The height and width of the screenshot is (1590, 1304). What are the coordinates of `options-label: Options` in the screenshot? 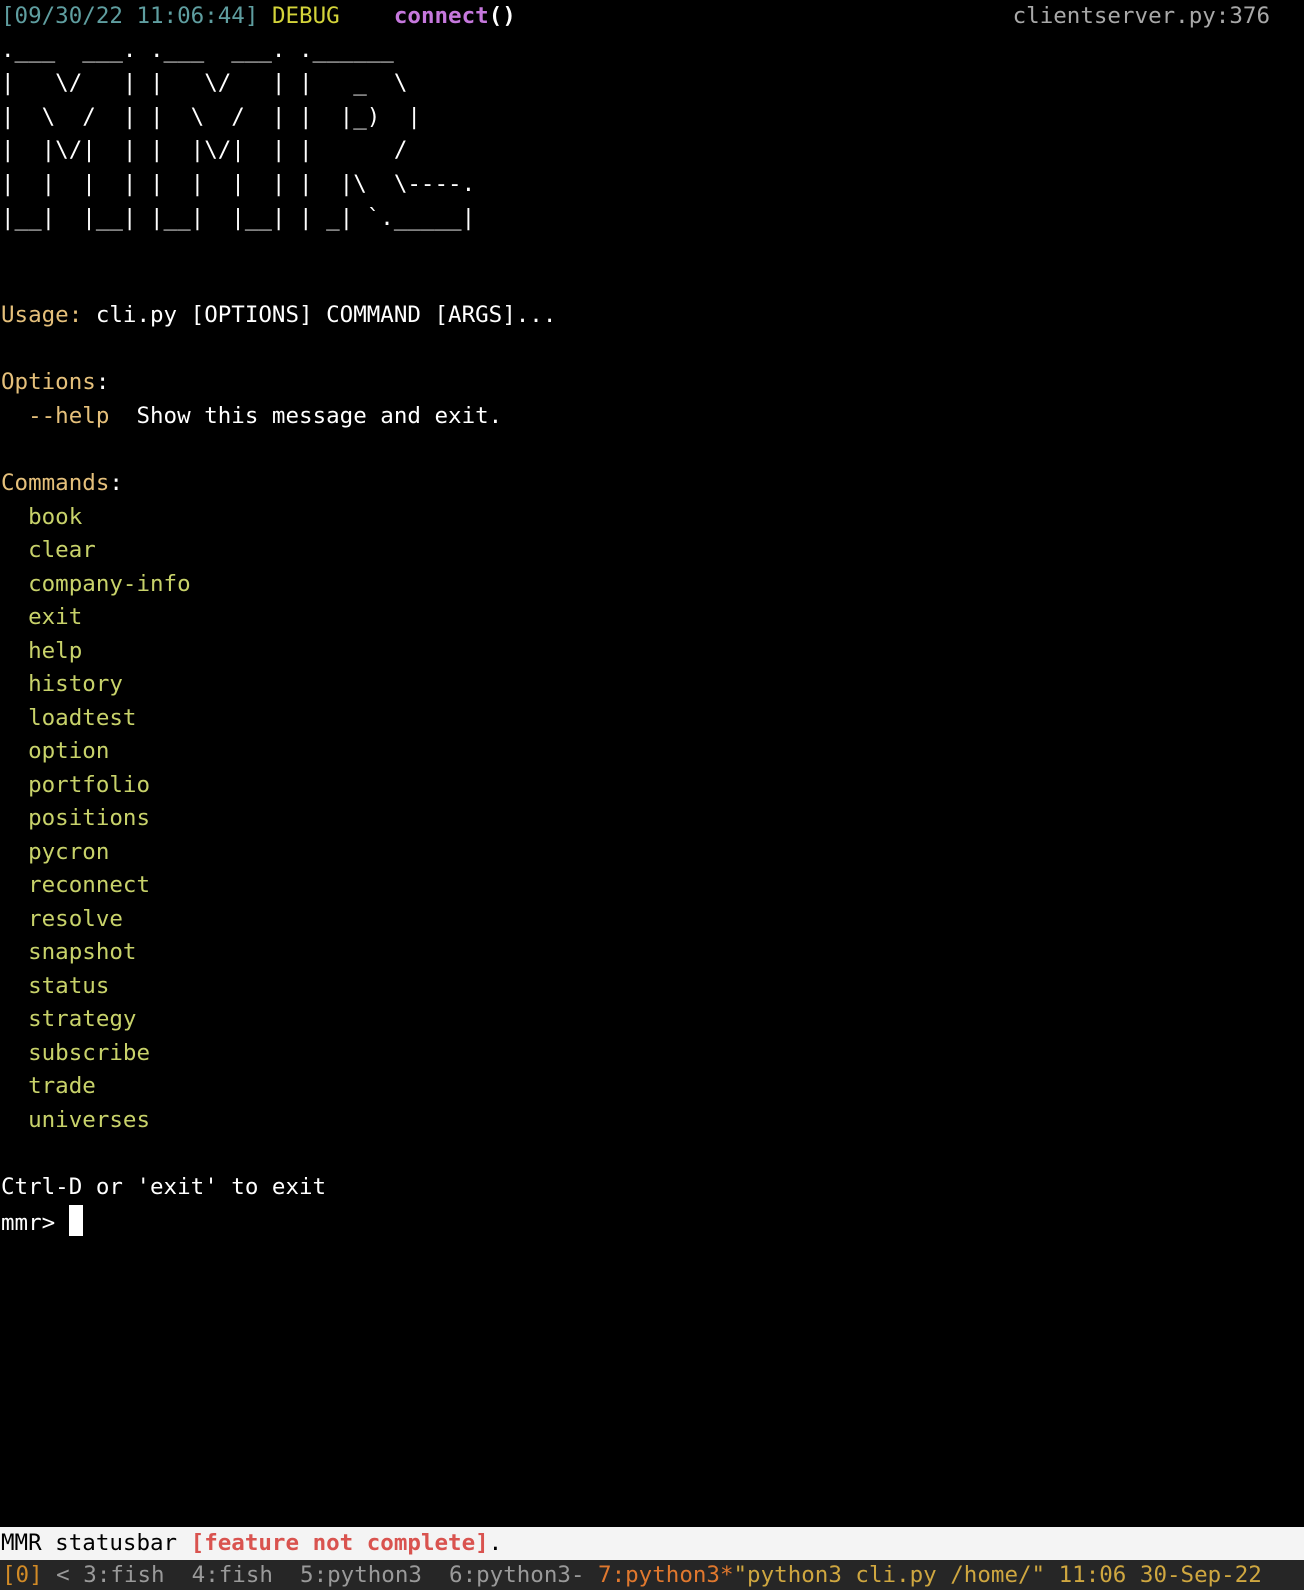 It's located at (48, 382).